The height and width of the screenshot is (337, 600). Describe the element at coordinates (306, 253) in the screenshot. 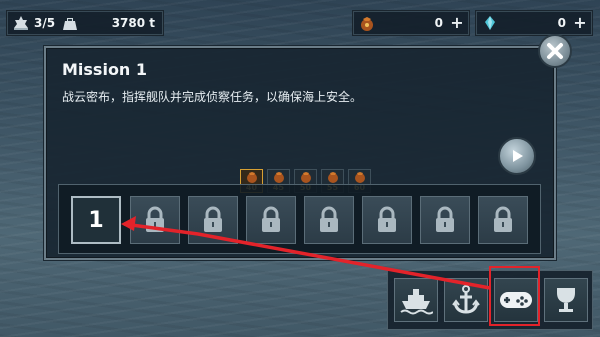

I see `tutorial-arrow` at that location.